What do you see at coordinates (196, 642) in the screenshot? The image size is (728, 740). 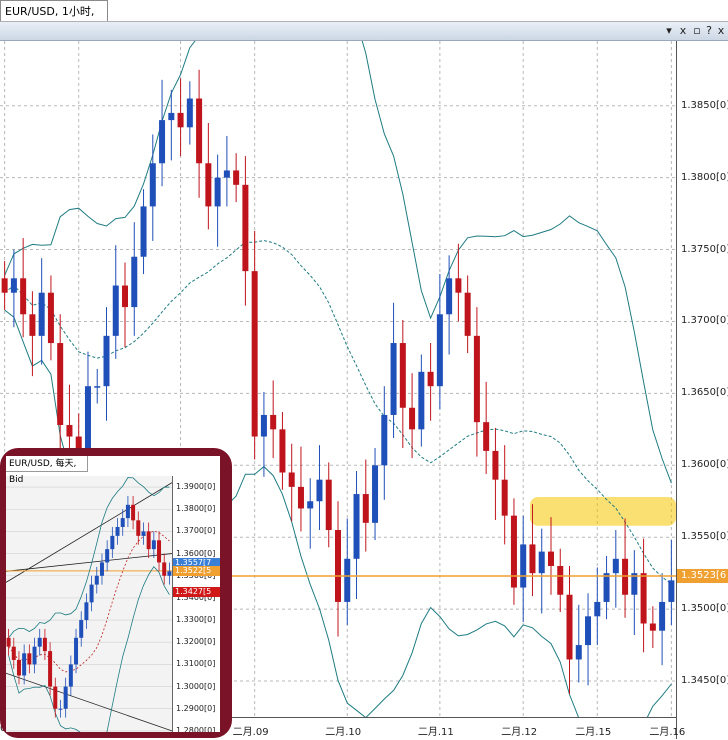 I see `inset-axis-tick-label: 1.3200[0]` at bounding box center [196, 642].